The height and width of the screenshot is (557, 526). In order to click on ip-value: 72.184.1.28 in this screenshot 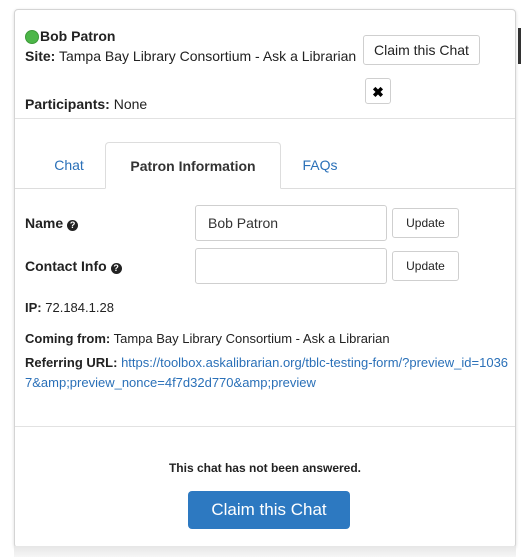, I will do `click(79, 307)`.